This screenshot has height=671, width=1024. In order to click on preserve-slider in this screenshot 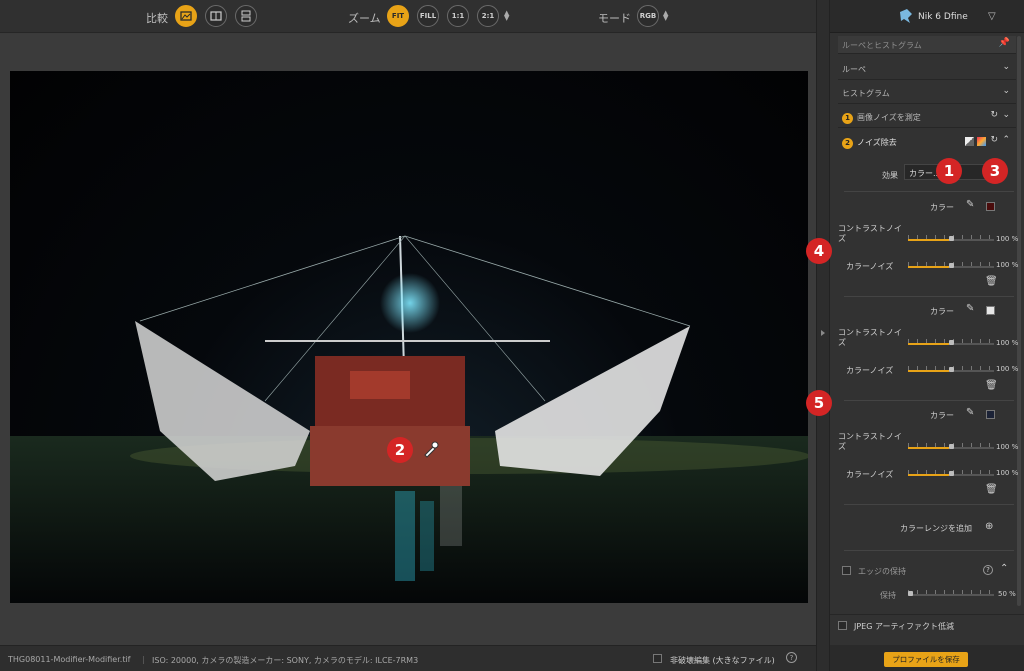, I will do `click(951, 593)`.